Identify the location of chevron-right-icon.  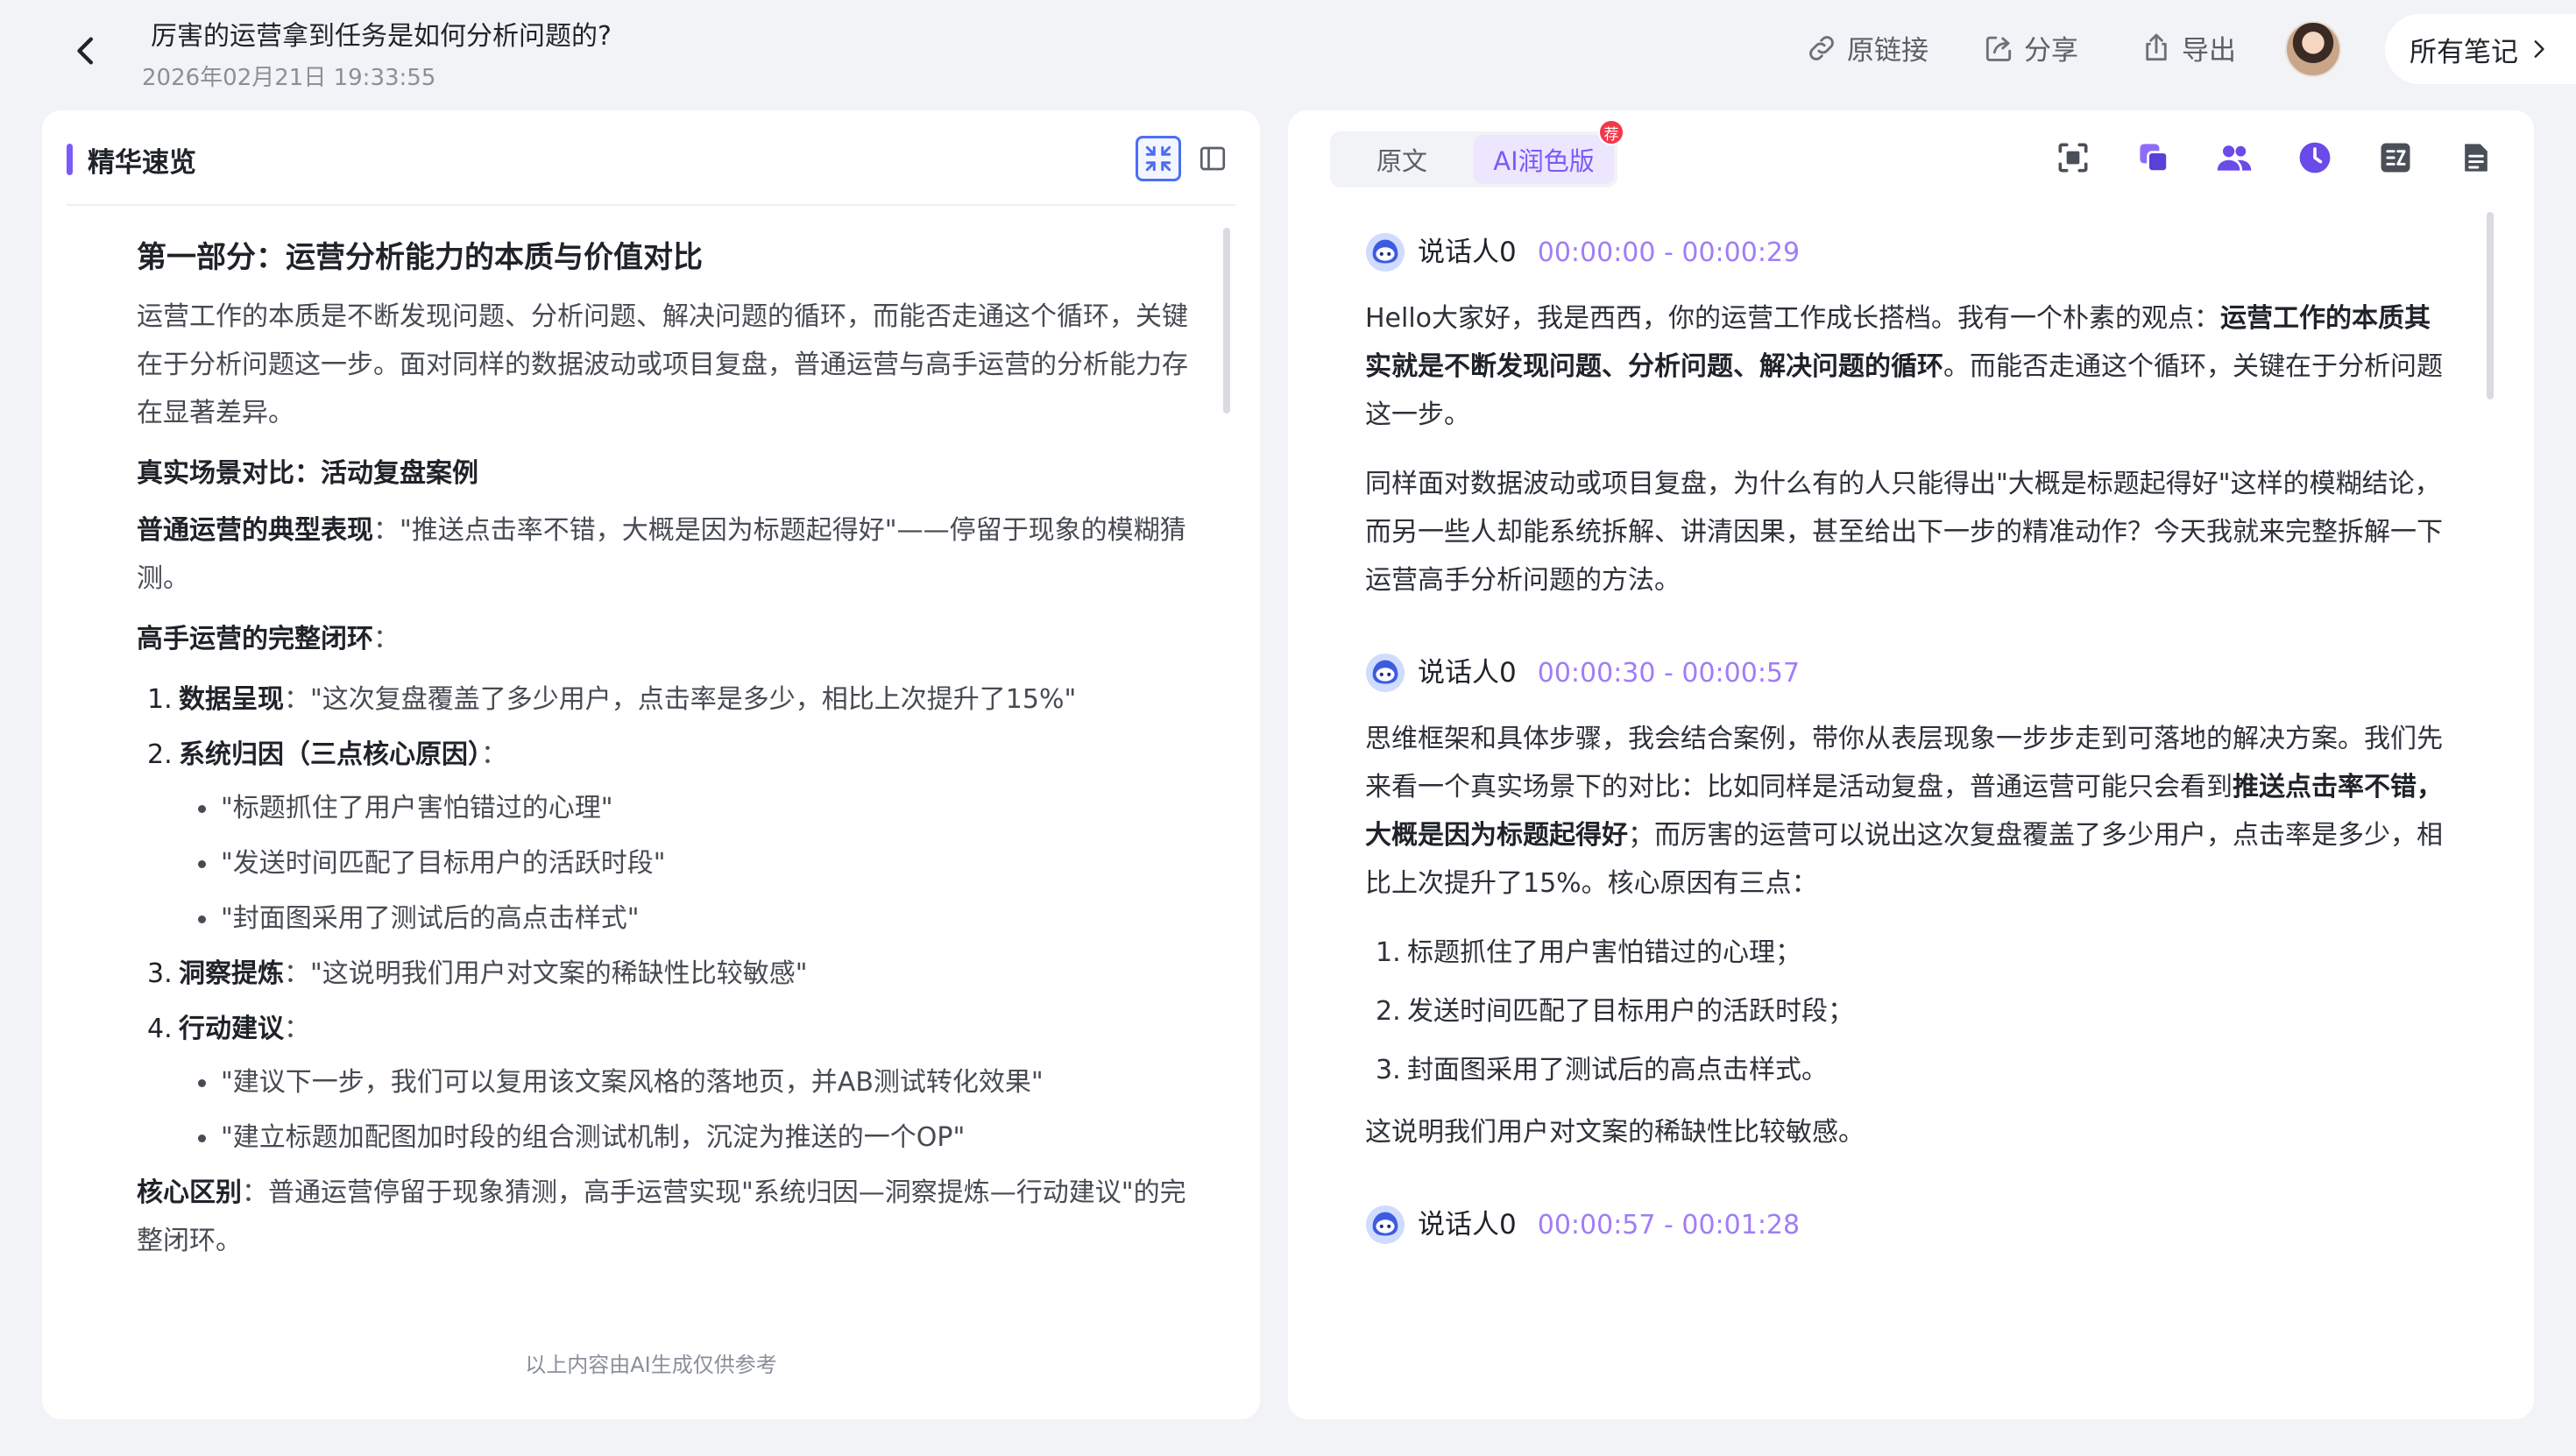
(2539, 49).